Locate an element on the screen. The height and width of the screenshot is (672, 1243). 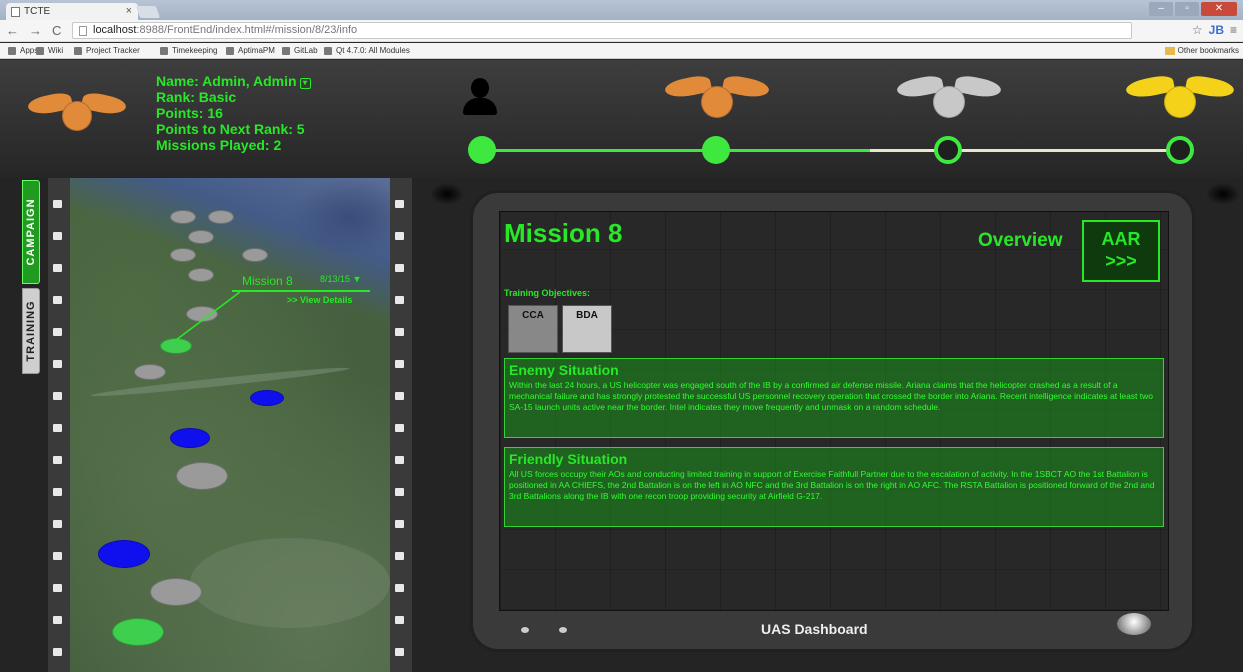
profile-badge: JB is located at coordinates (1216, 30).